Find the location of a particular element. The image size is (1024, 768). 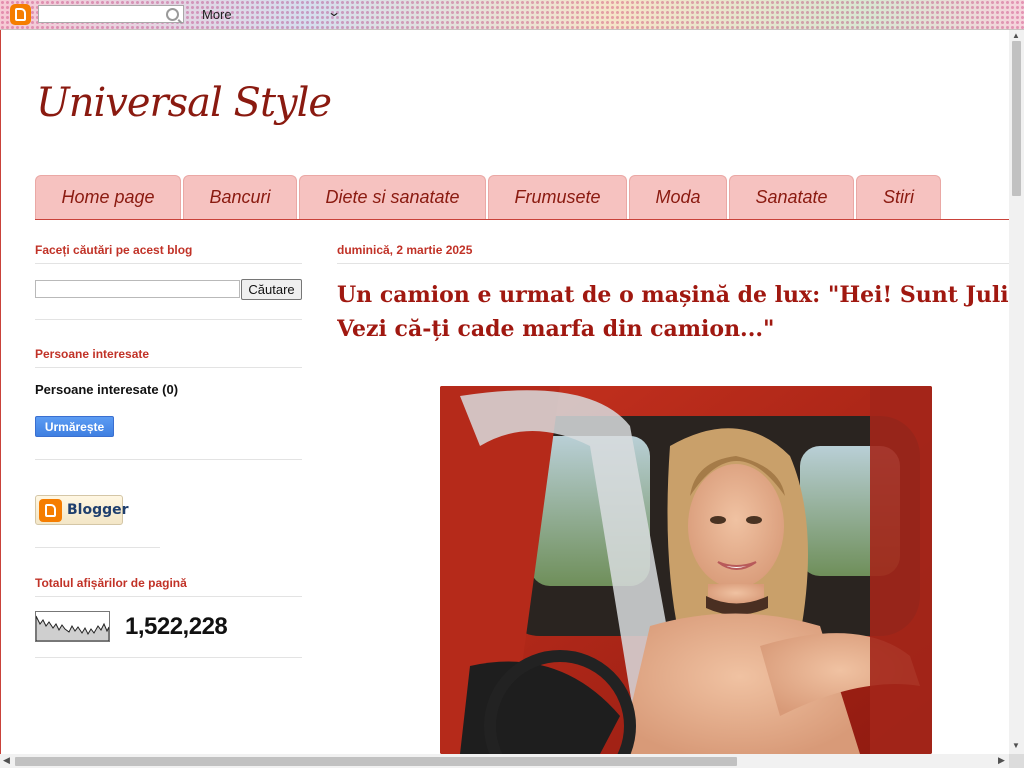

scroll-left-arrow-icon: ◀ is located at coordinates (6, 760).